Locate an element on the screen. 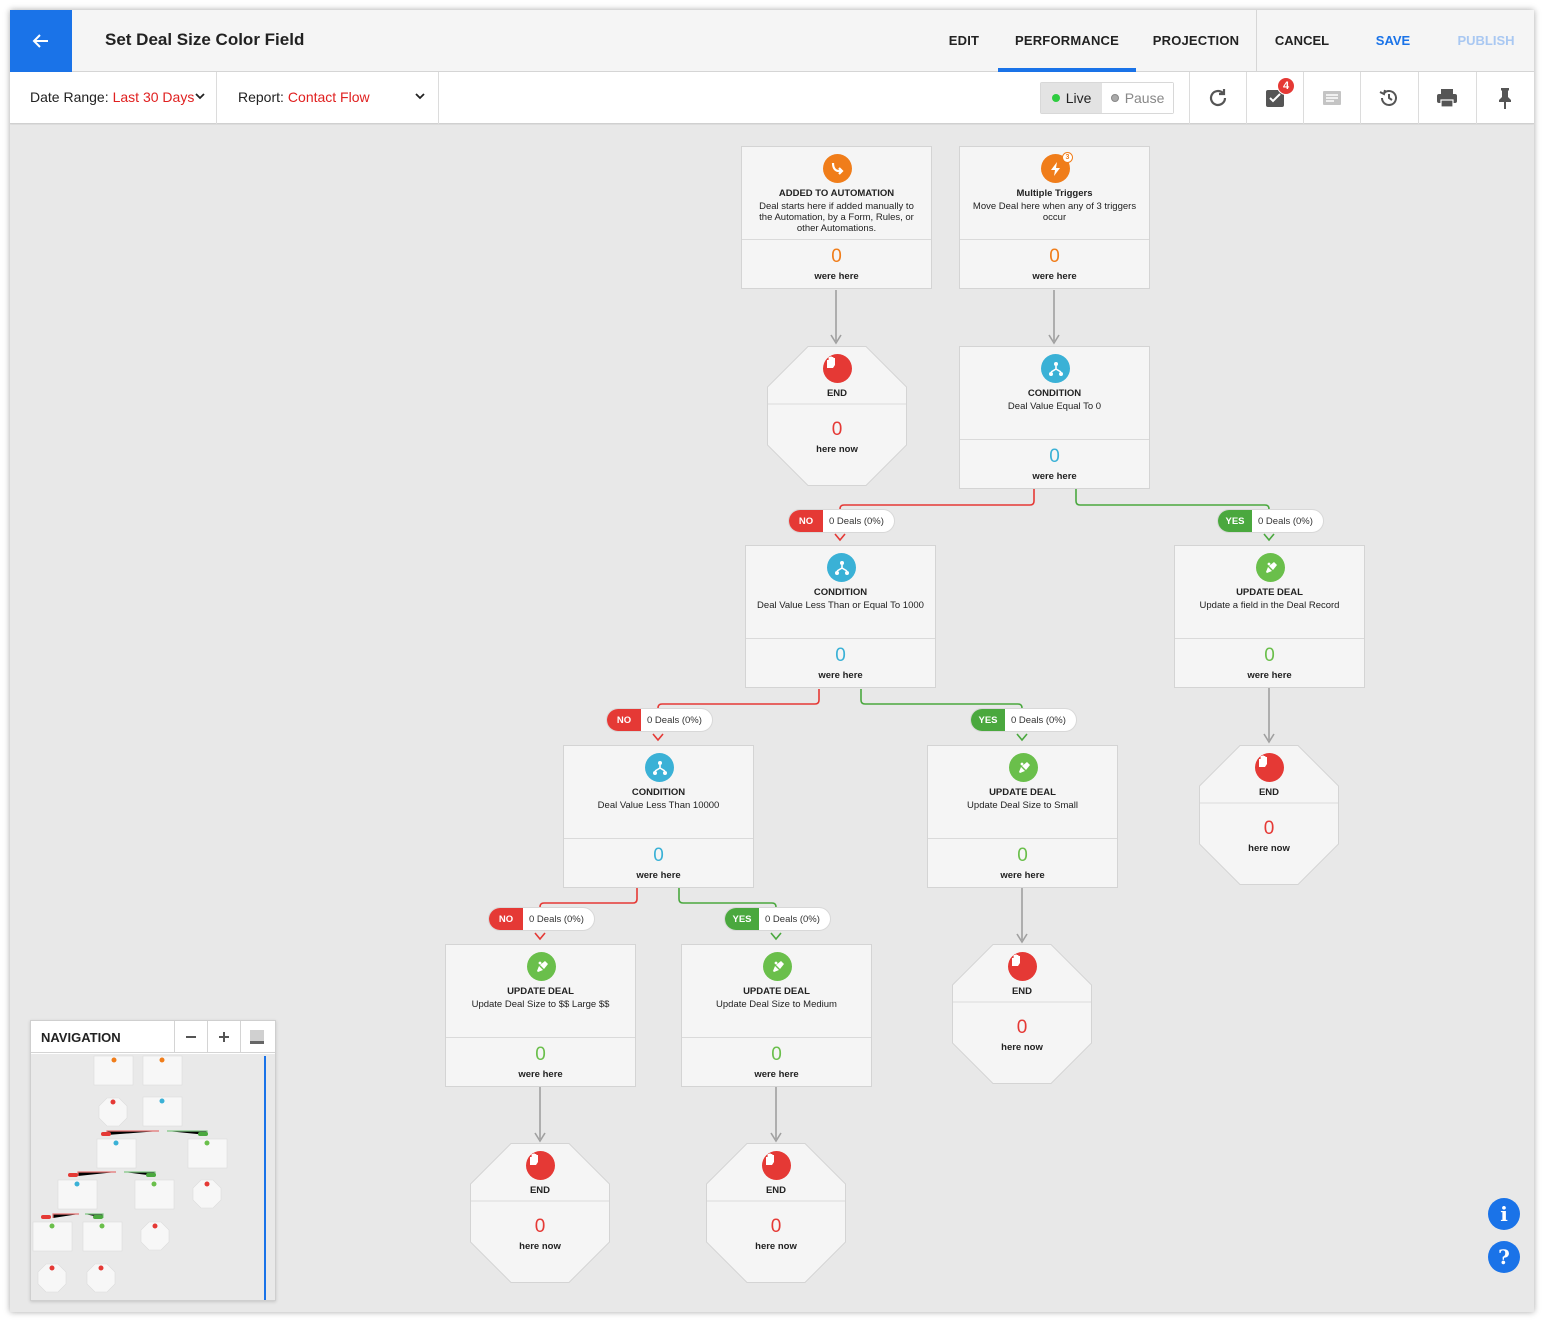  lightning-icon: 3 is located at coordinates (1057, 167).